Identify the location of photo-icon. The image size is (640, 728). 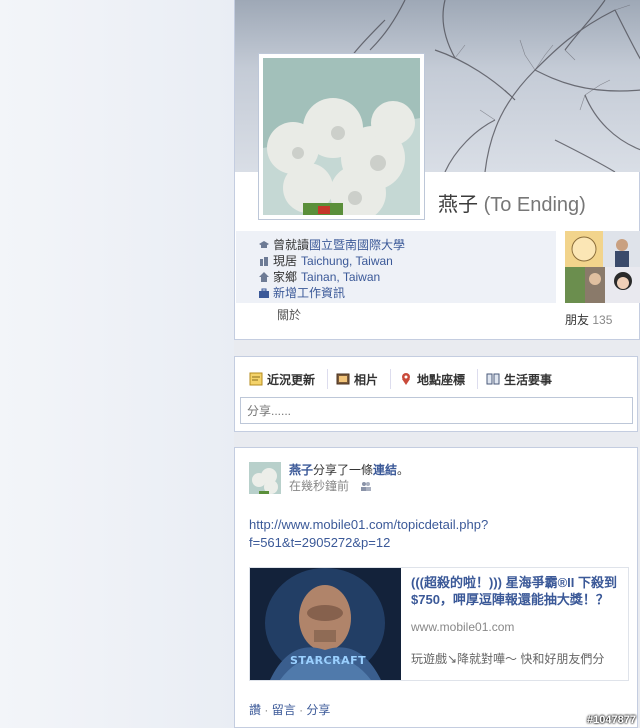
(343, 379).